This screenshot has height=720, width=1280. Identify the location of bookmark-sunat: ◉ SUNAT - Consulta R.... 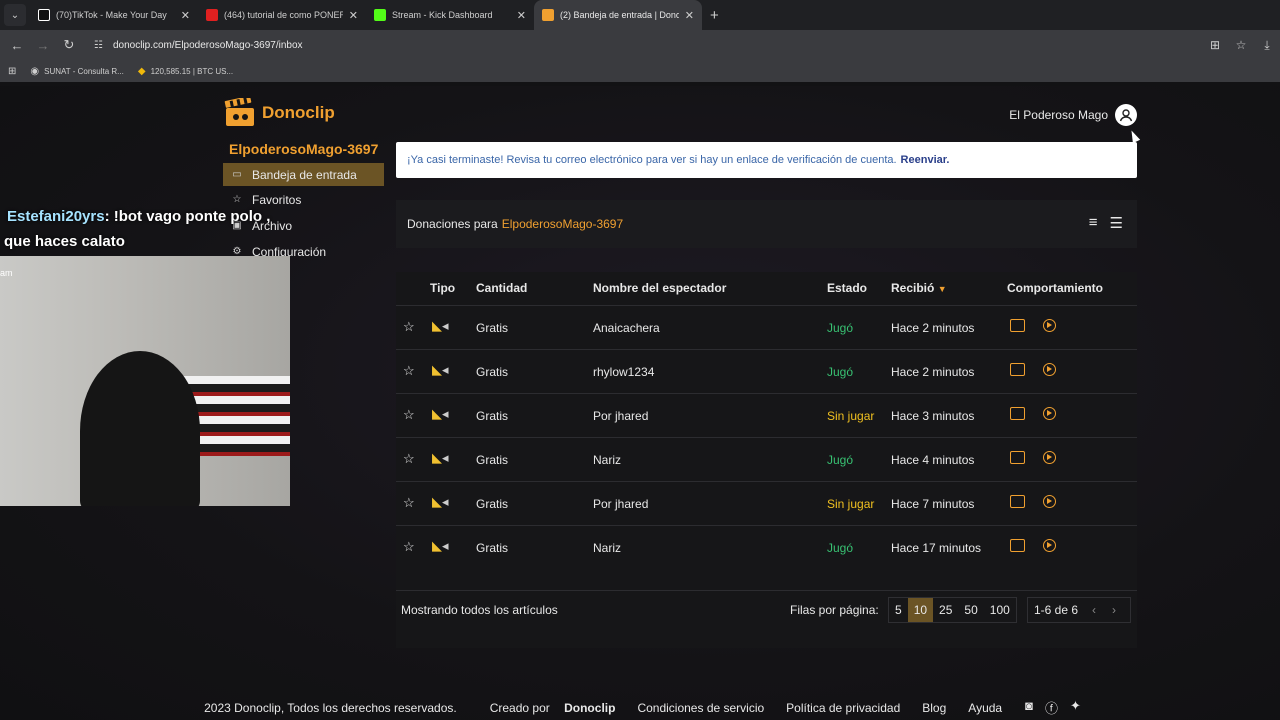
(76, 71).